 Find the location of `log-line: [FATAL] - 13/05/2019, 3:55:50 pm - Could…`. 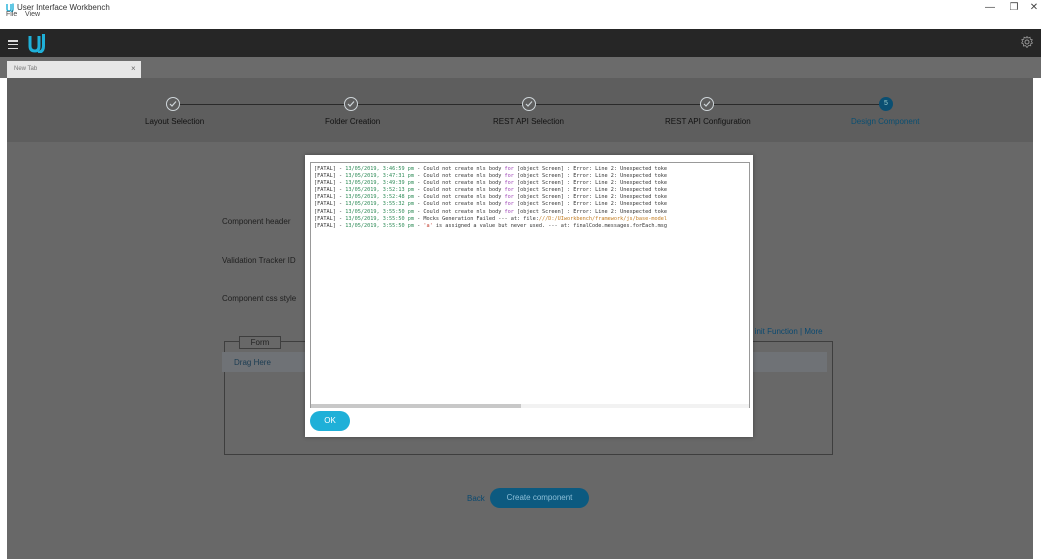

log-line: [FATAL] - 13/05/2019, 3:55:50 pm - Could… is located at coordinates (490, 212).